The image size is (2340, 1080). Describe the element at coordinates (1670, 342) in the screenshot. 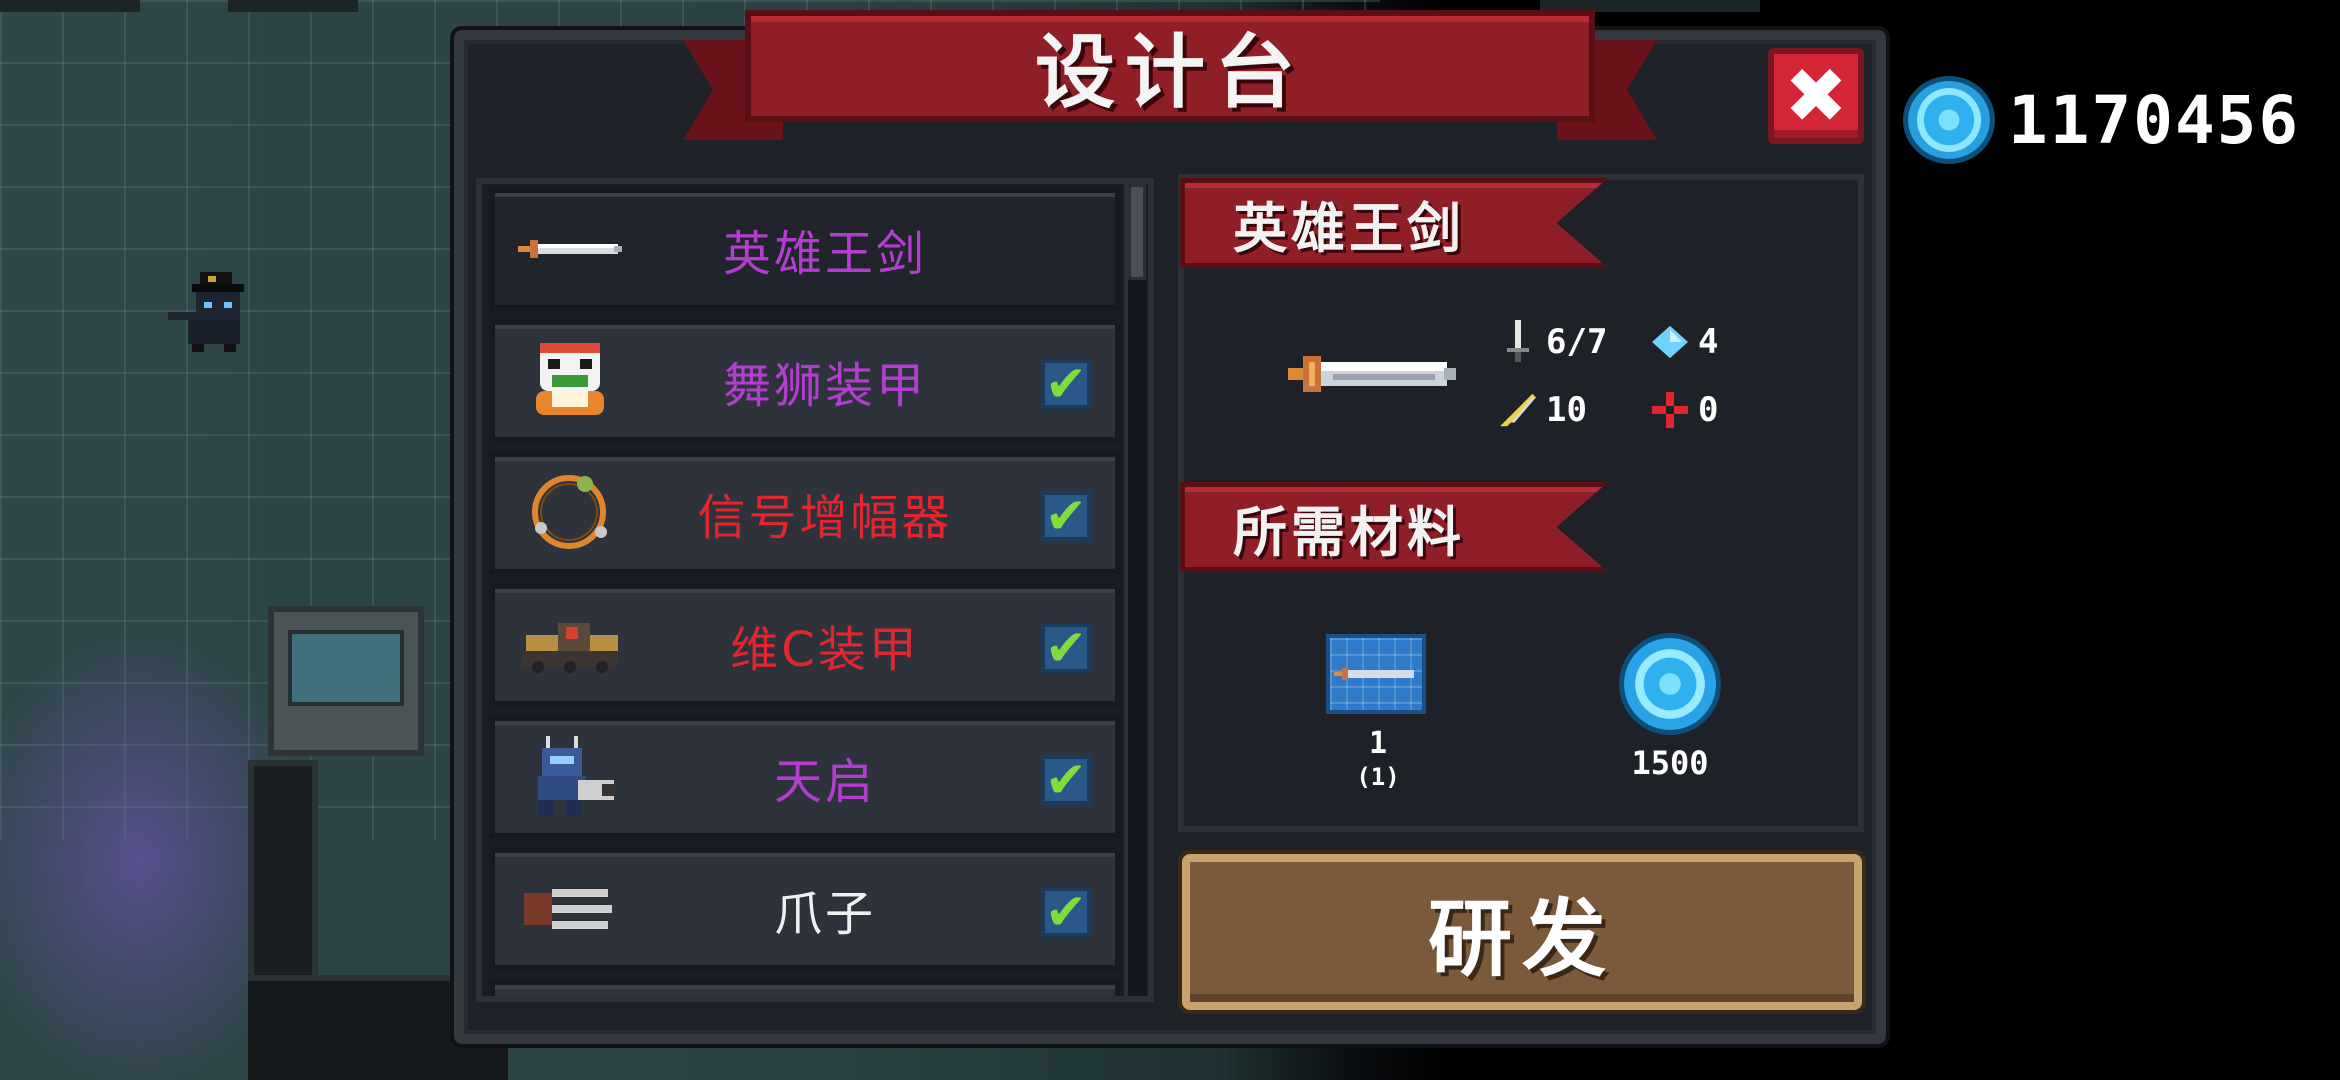

I see `energy-diamond-icon` at that location.